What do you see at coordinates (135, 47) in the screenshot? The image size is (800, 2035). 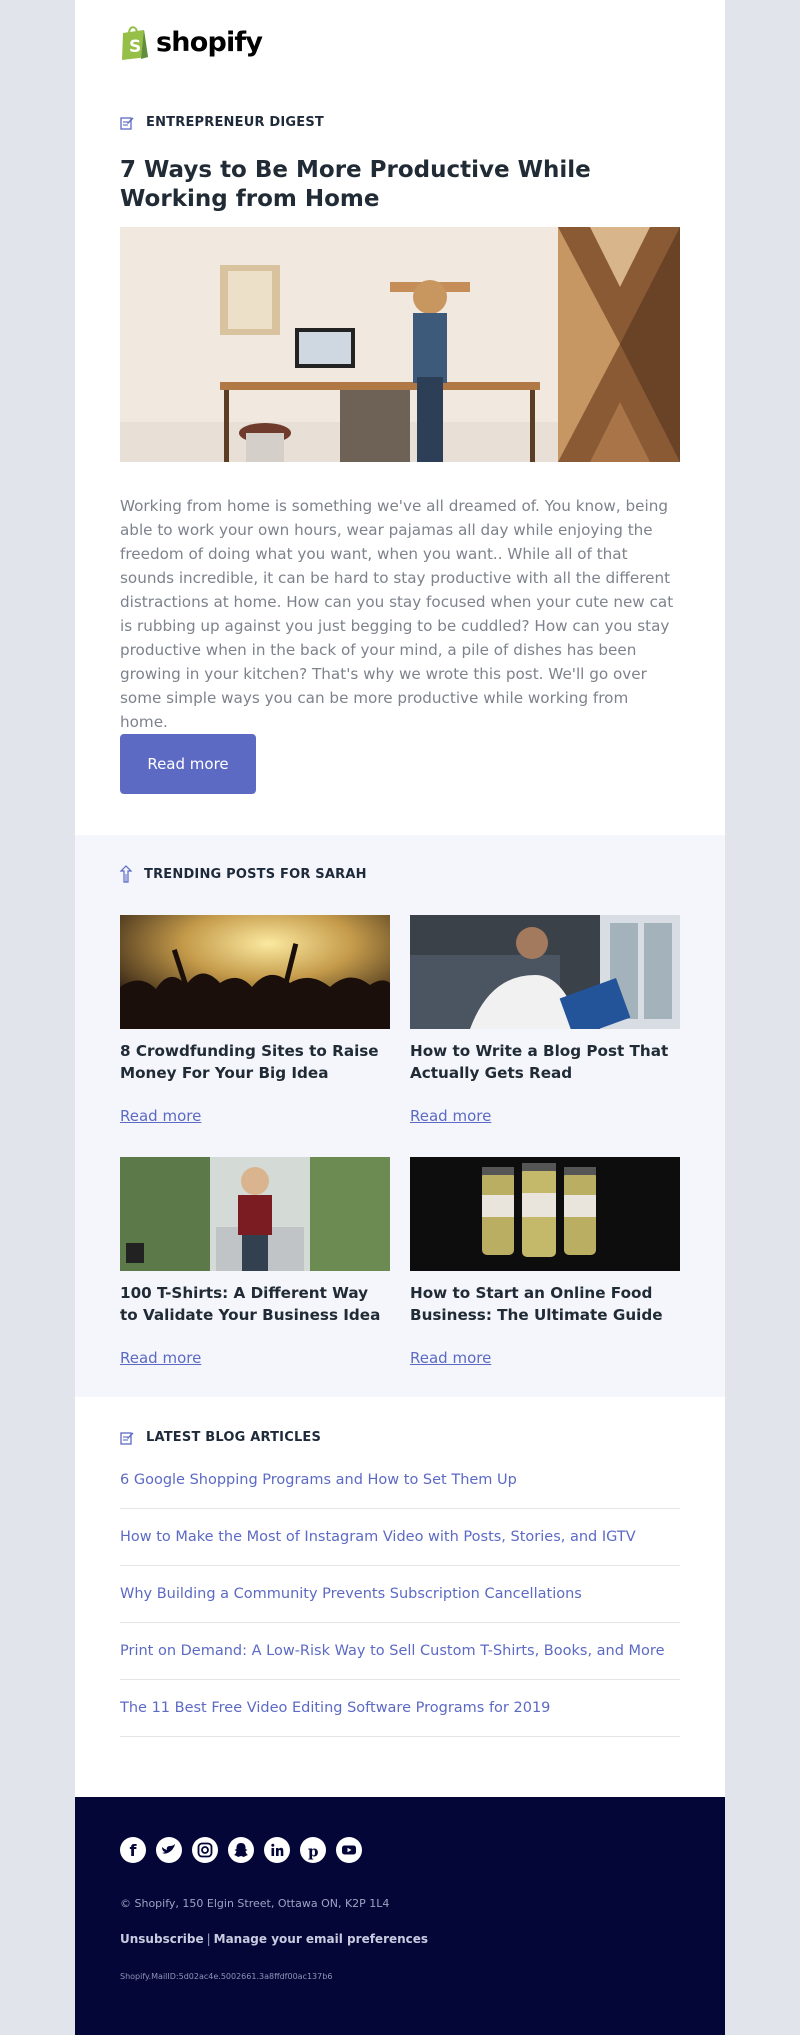 I see `svg-text: S` at bounding box center [135, 47].